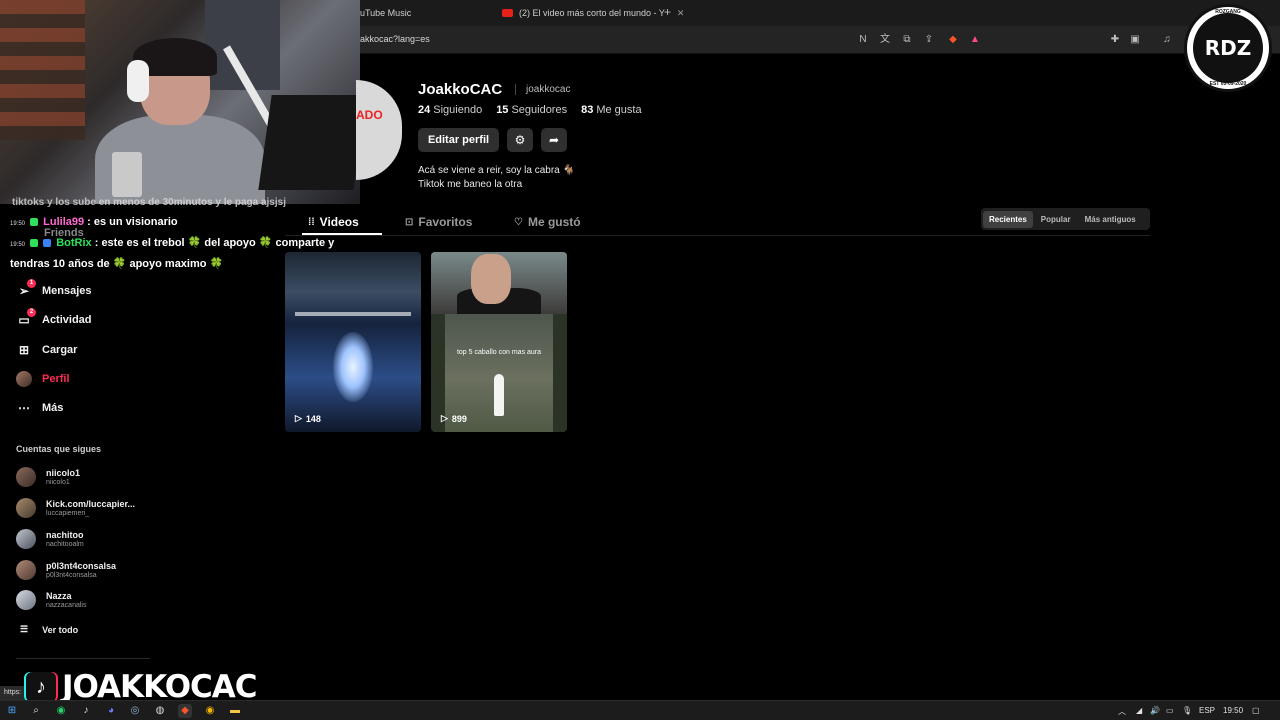 Image resolution: width=1280 pixels, height=720 pixels. Describe the element at coordinates (681, 13) in the screenshot. I see `close-tab-icon: ✕` at that location.